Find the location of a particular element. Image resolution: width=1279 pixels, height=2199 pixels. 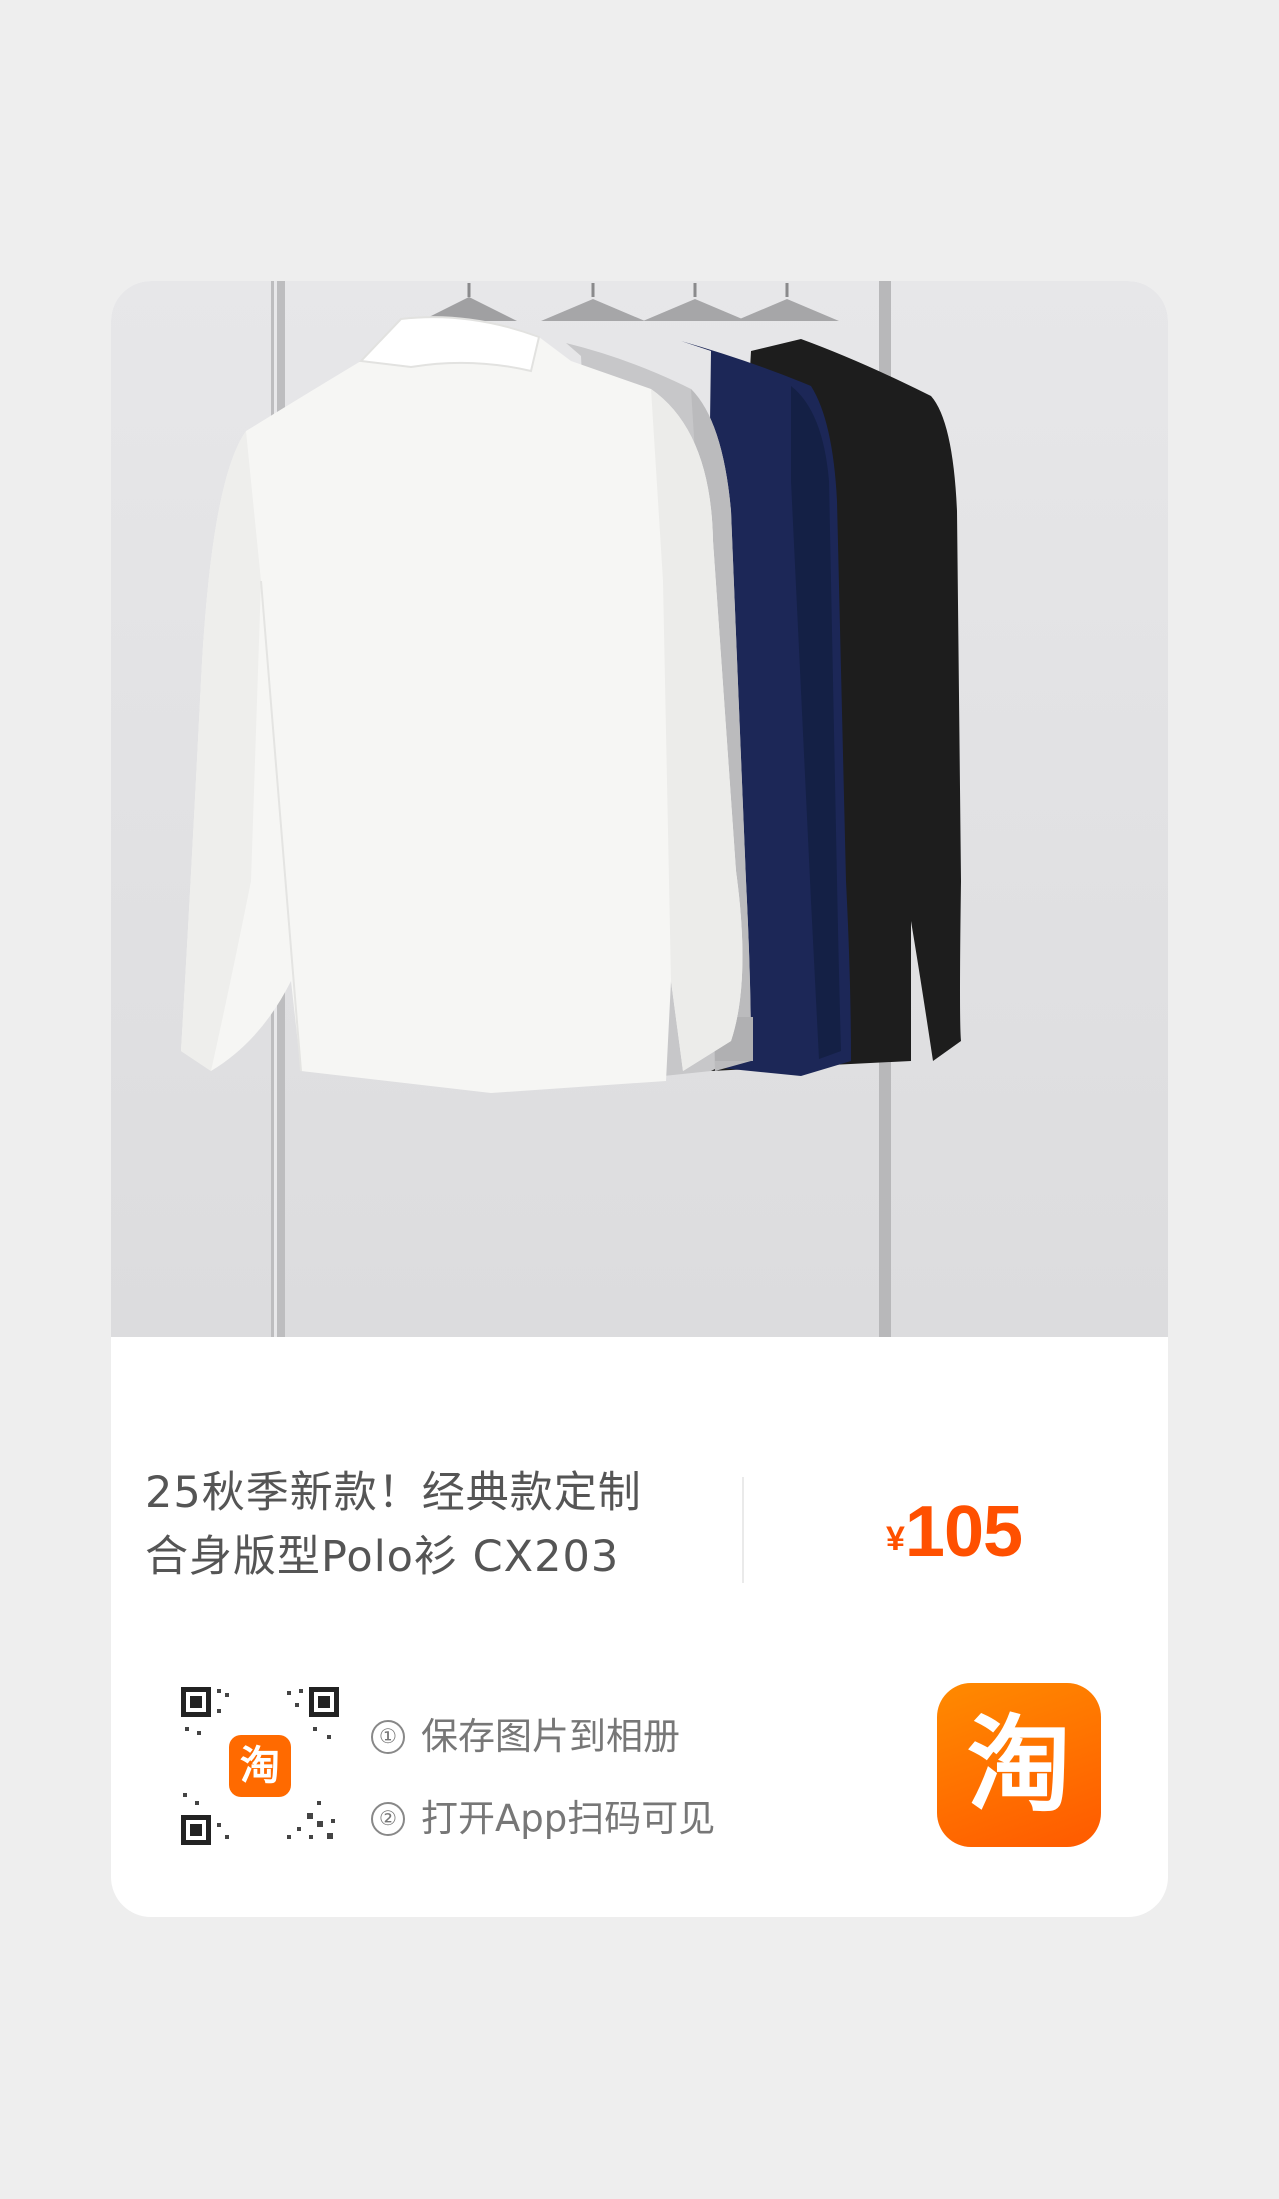

taobao-logo-icon: 淘 is located at coordinates (1019, 1765).